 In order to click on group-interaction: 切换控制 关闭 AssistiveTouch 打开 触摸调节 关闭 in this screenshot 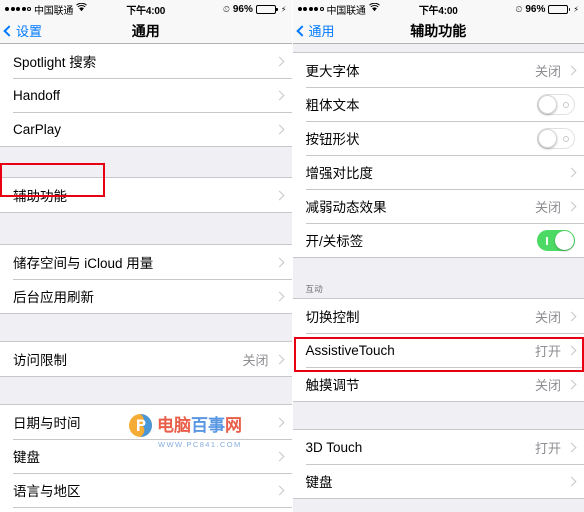, I will do `click(438, 350)`.